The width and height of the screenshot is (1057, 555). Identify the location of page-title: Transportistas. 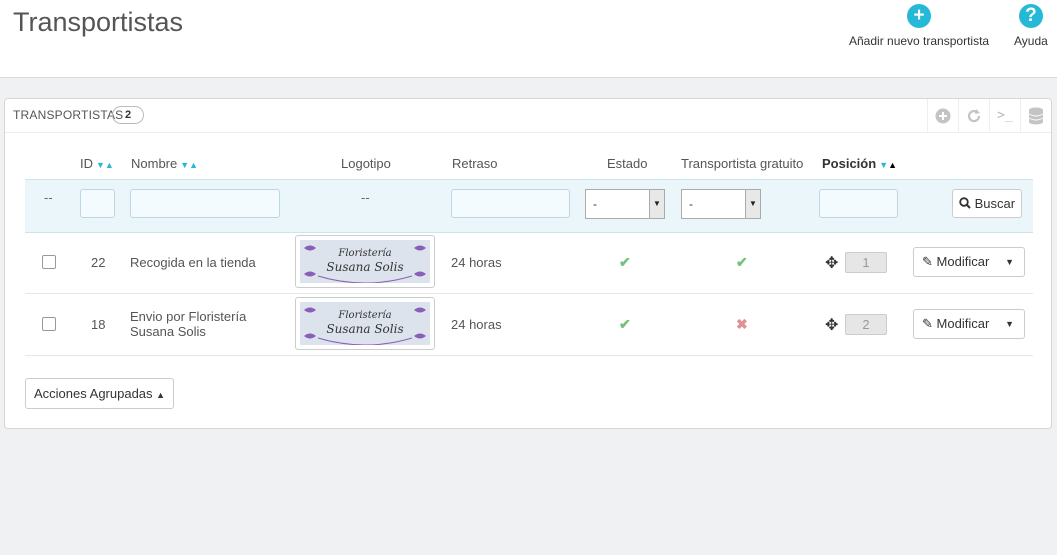
(98, 22).